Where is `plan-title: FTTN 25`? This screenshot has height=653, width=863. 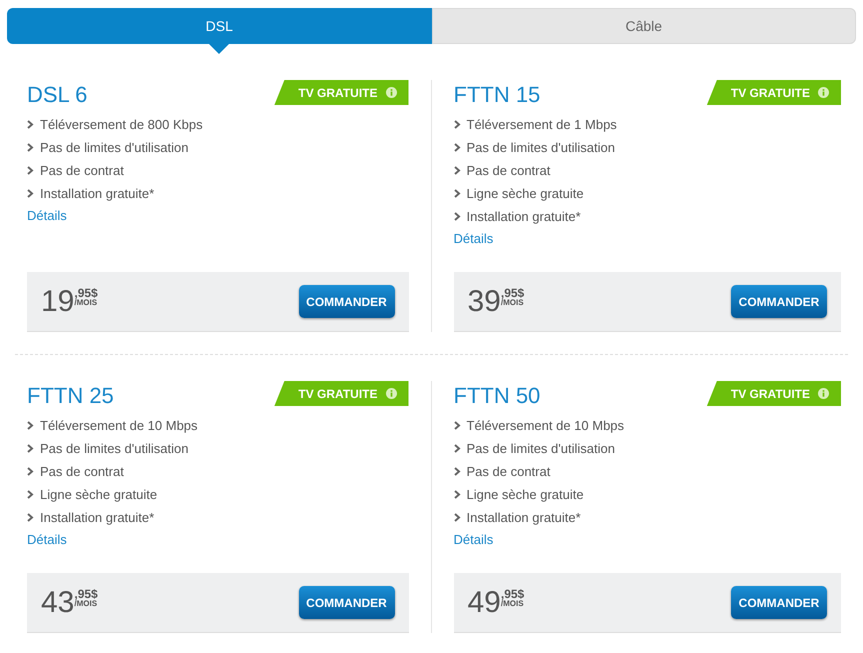 plan-title: FTTN 25 is located at coordinates (70, 396).